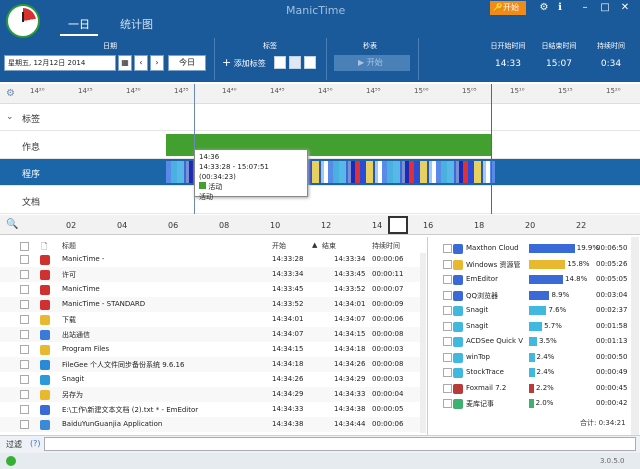 The image size is (640, 469). I want to click on day-timeline-hour: 04, so click(122, 225).